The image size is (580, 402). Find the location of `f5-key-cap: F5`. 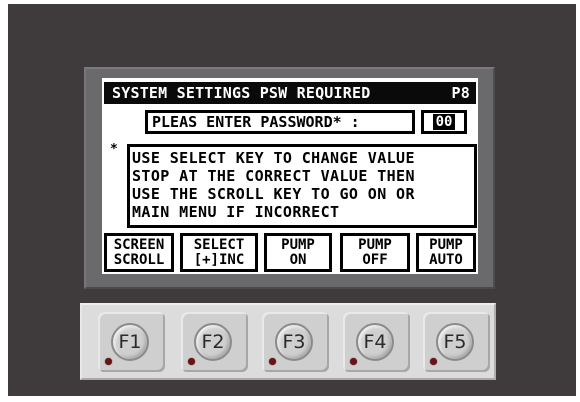

f5-key-cap: F5 is located at coordinates (455, 342).